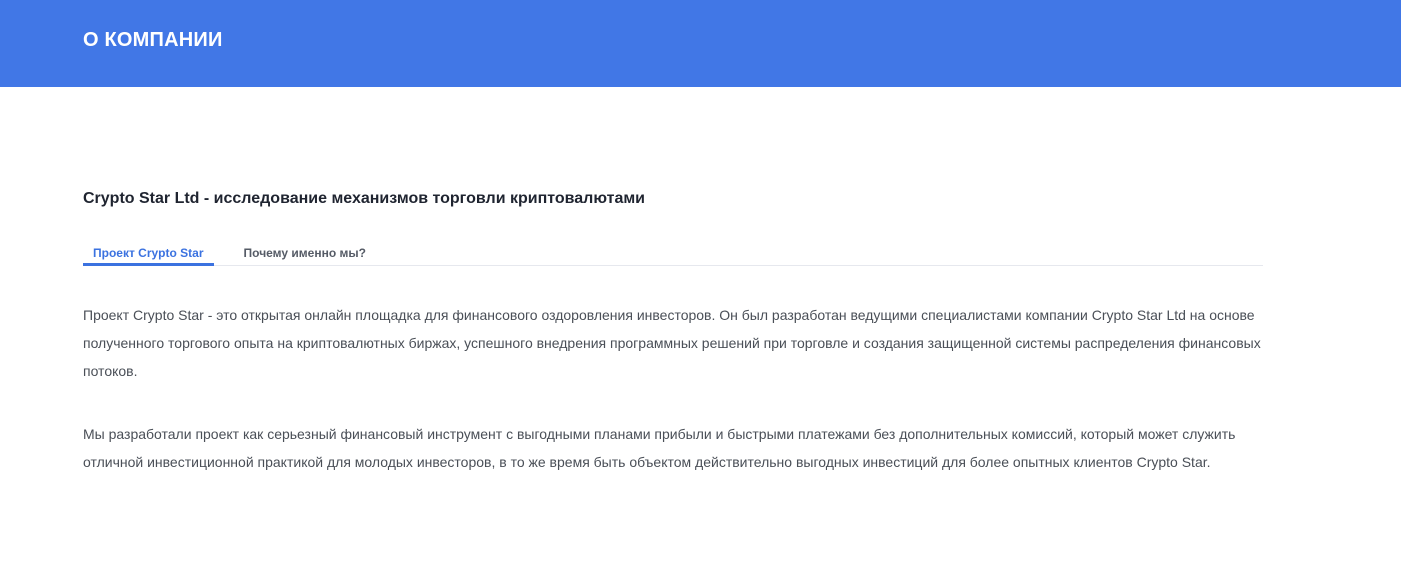 The height and width of the screenshot is (576, 1401). I want to click on tab-bar: Проект Crypto Star Почему именно мы?, so click(673, 238).